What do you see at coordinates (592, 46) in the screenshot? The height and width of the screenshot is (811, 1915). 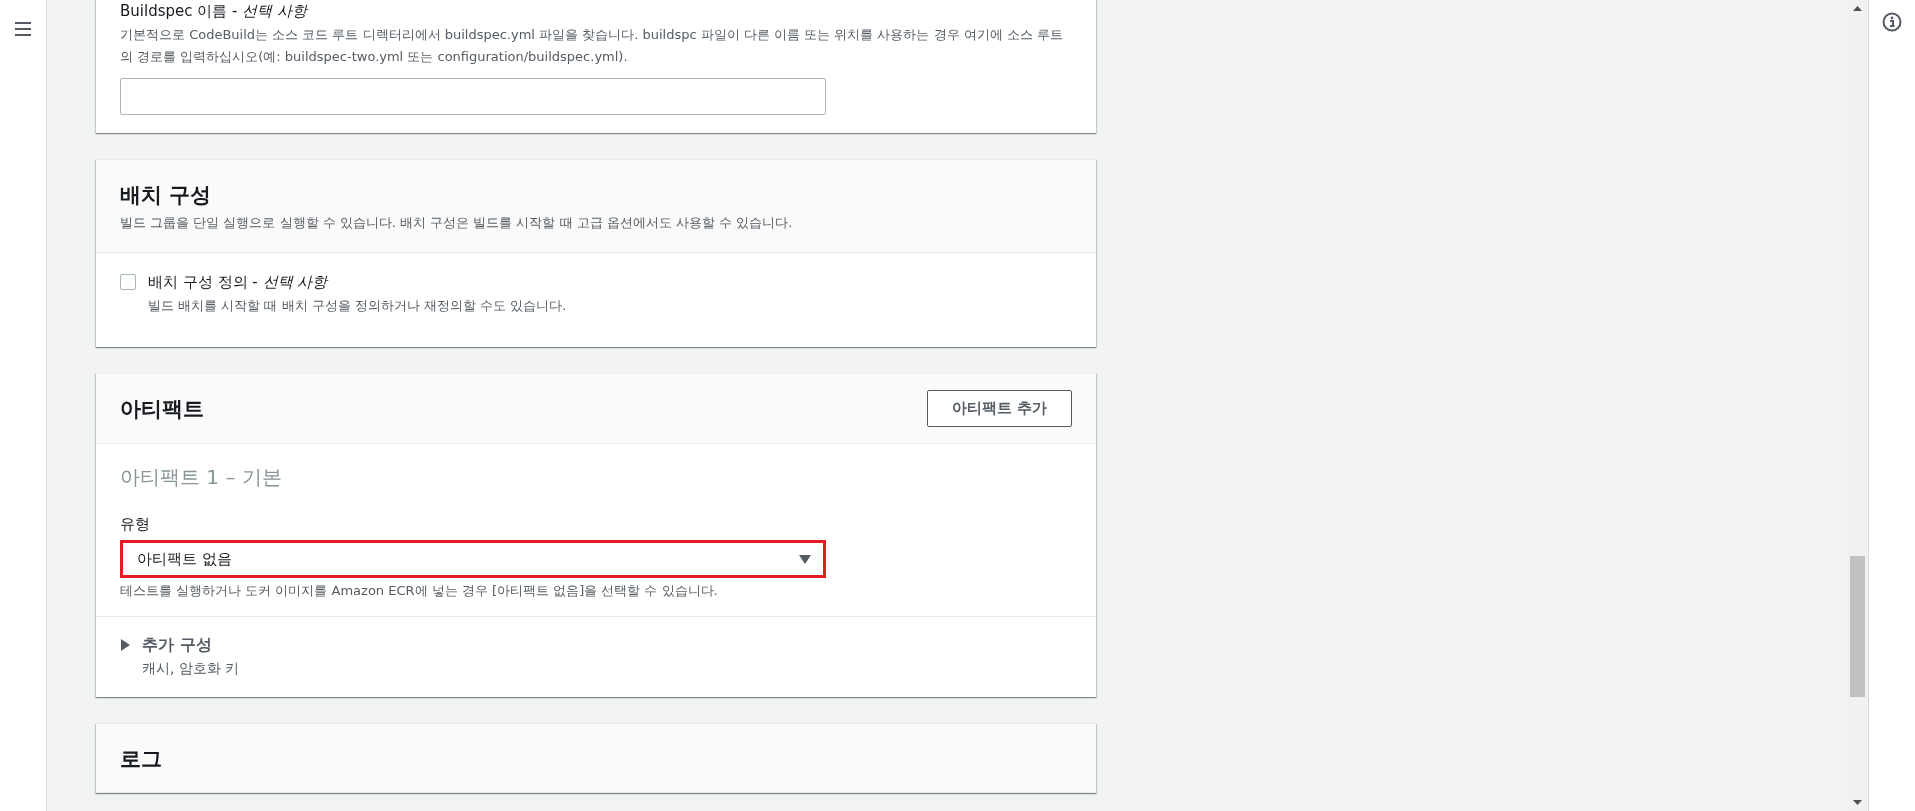 I see `buildspec-description: 기본적으로 CodeBuild는 소스 코드 루트 디렉터리에서 buildspec.yml 파일을 찾습니다. buildspc 파일이 다른 이름 또는 위치를 사용하는 경우 여기에 소스 루트의 경로를 입력하십시오(예: buildspec-two.yml 또는 configuration/buildspec.yml).` at bounding box center [592, 46].